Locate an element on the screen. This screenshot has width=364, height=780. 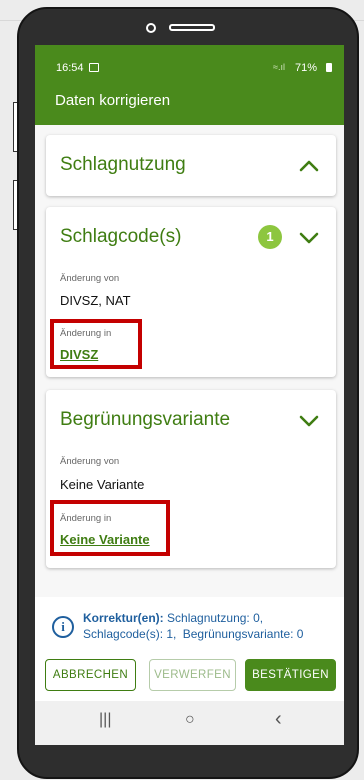
from-value: DIVSZ, NAT is located at coordinates (95, 300).